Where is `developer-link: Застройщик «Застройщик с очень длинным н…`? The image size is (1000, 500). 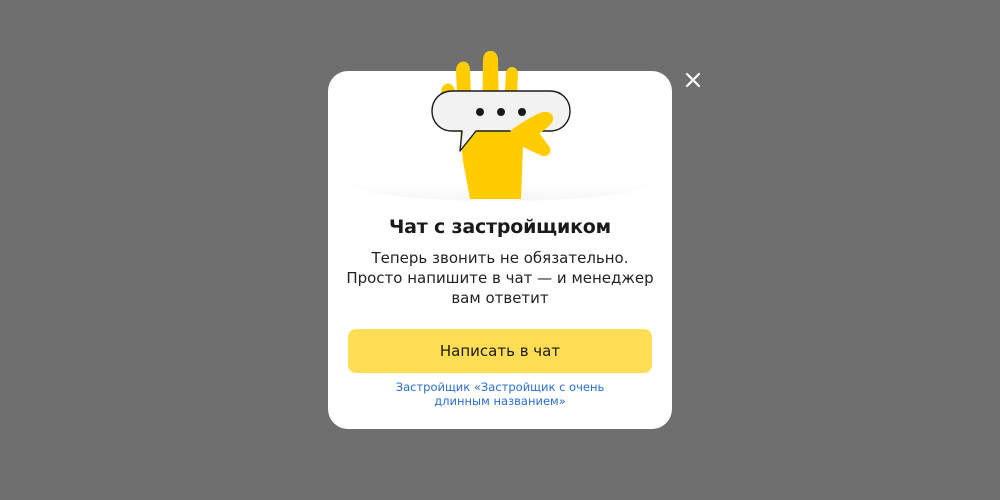 developer-link: Застройщик «Застройщик с очень длинным н… is located at coordinates (500, 394).